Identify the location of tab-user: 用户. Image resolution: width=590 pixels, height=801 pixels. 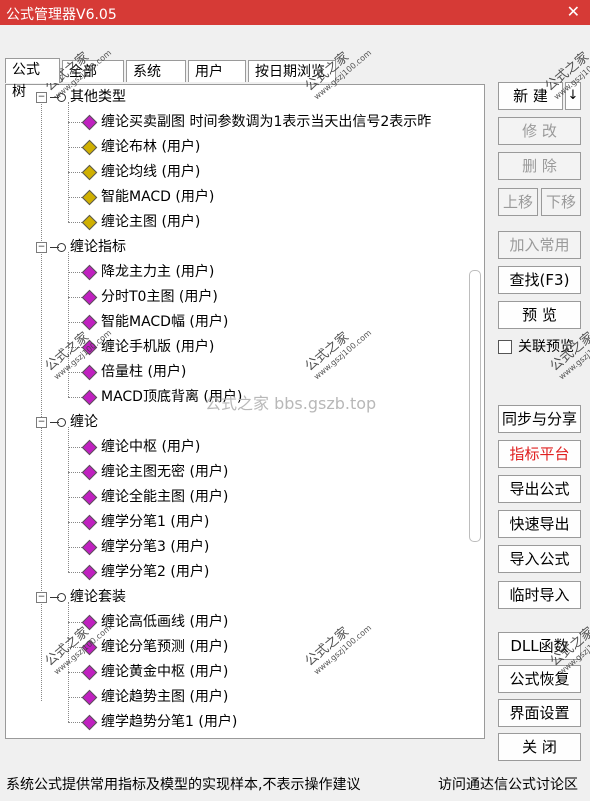
(217, 71).